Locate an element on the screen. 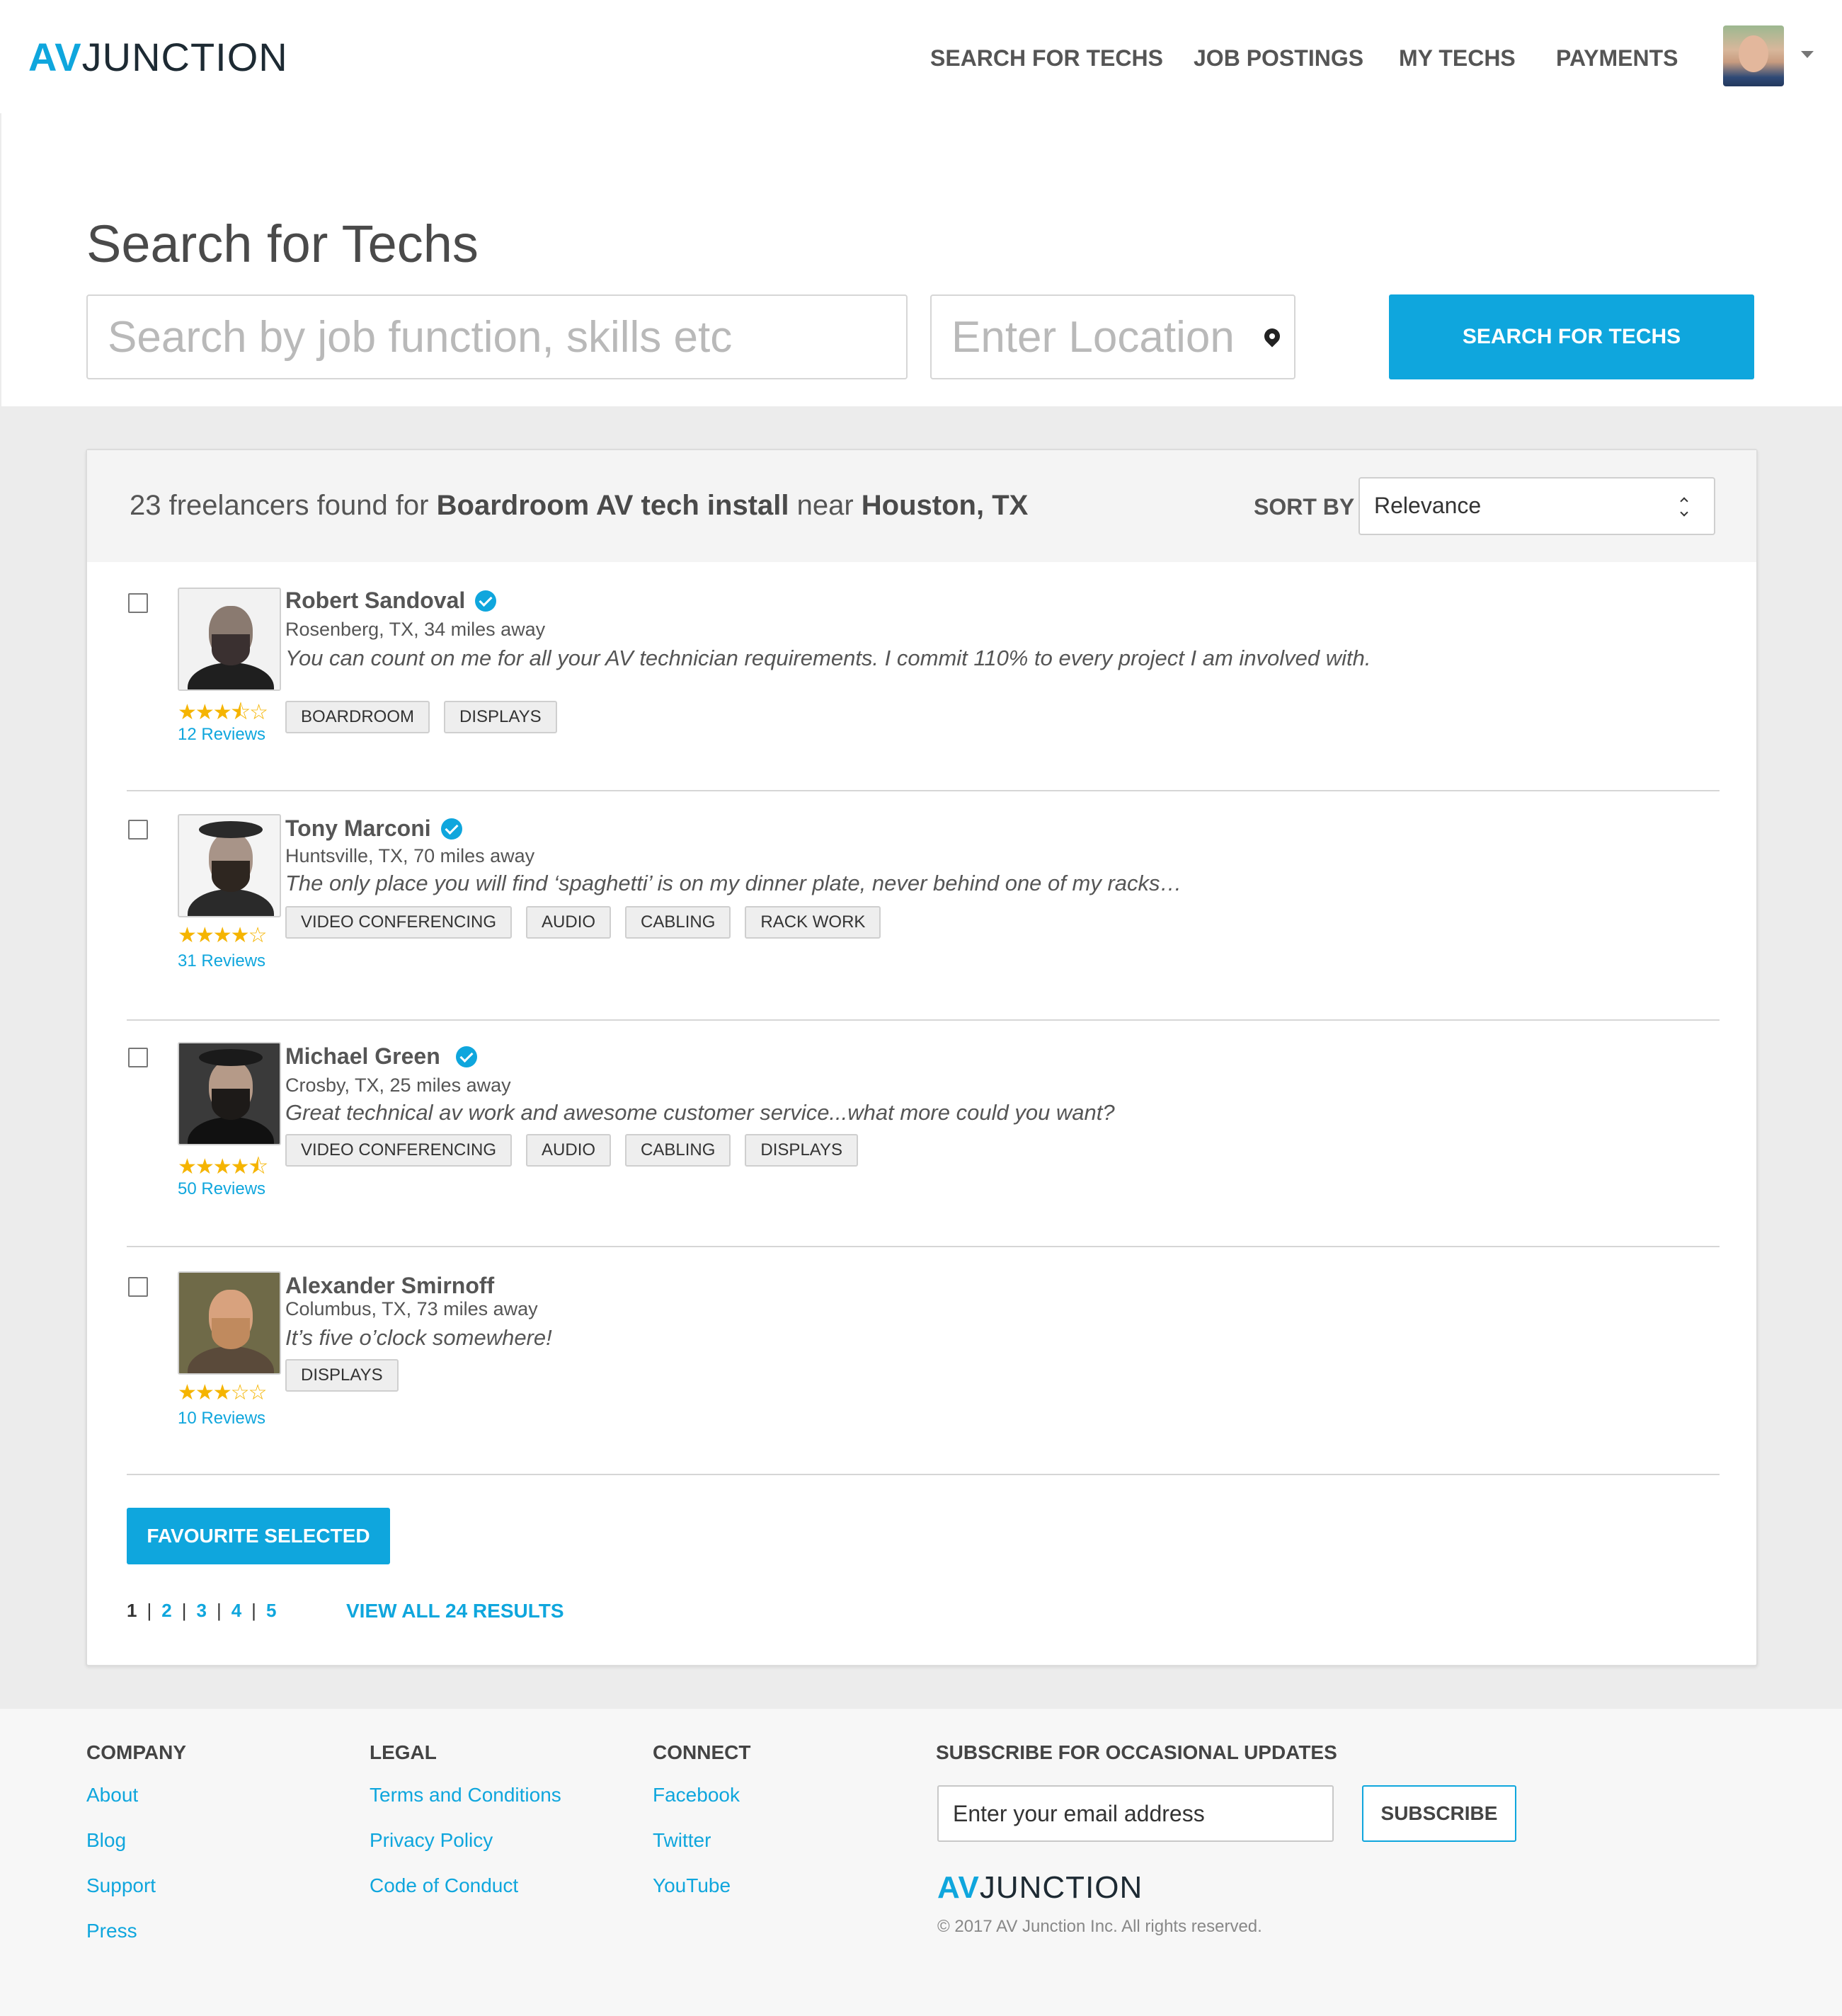 This screenshot has height=2016, width=1842. pagination: 1 | 2 | 3 | 4 | 5 is located at coordinates (201, 1611).